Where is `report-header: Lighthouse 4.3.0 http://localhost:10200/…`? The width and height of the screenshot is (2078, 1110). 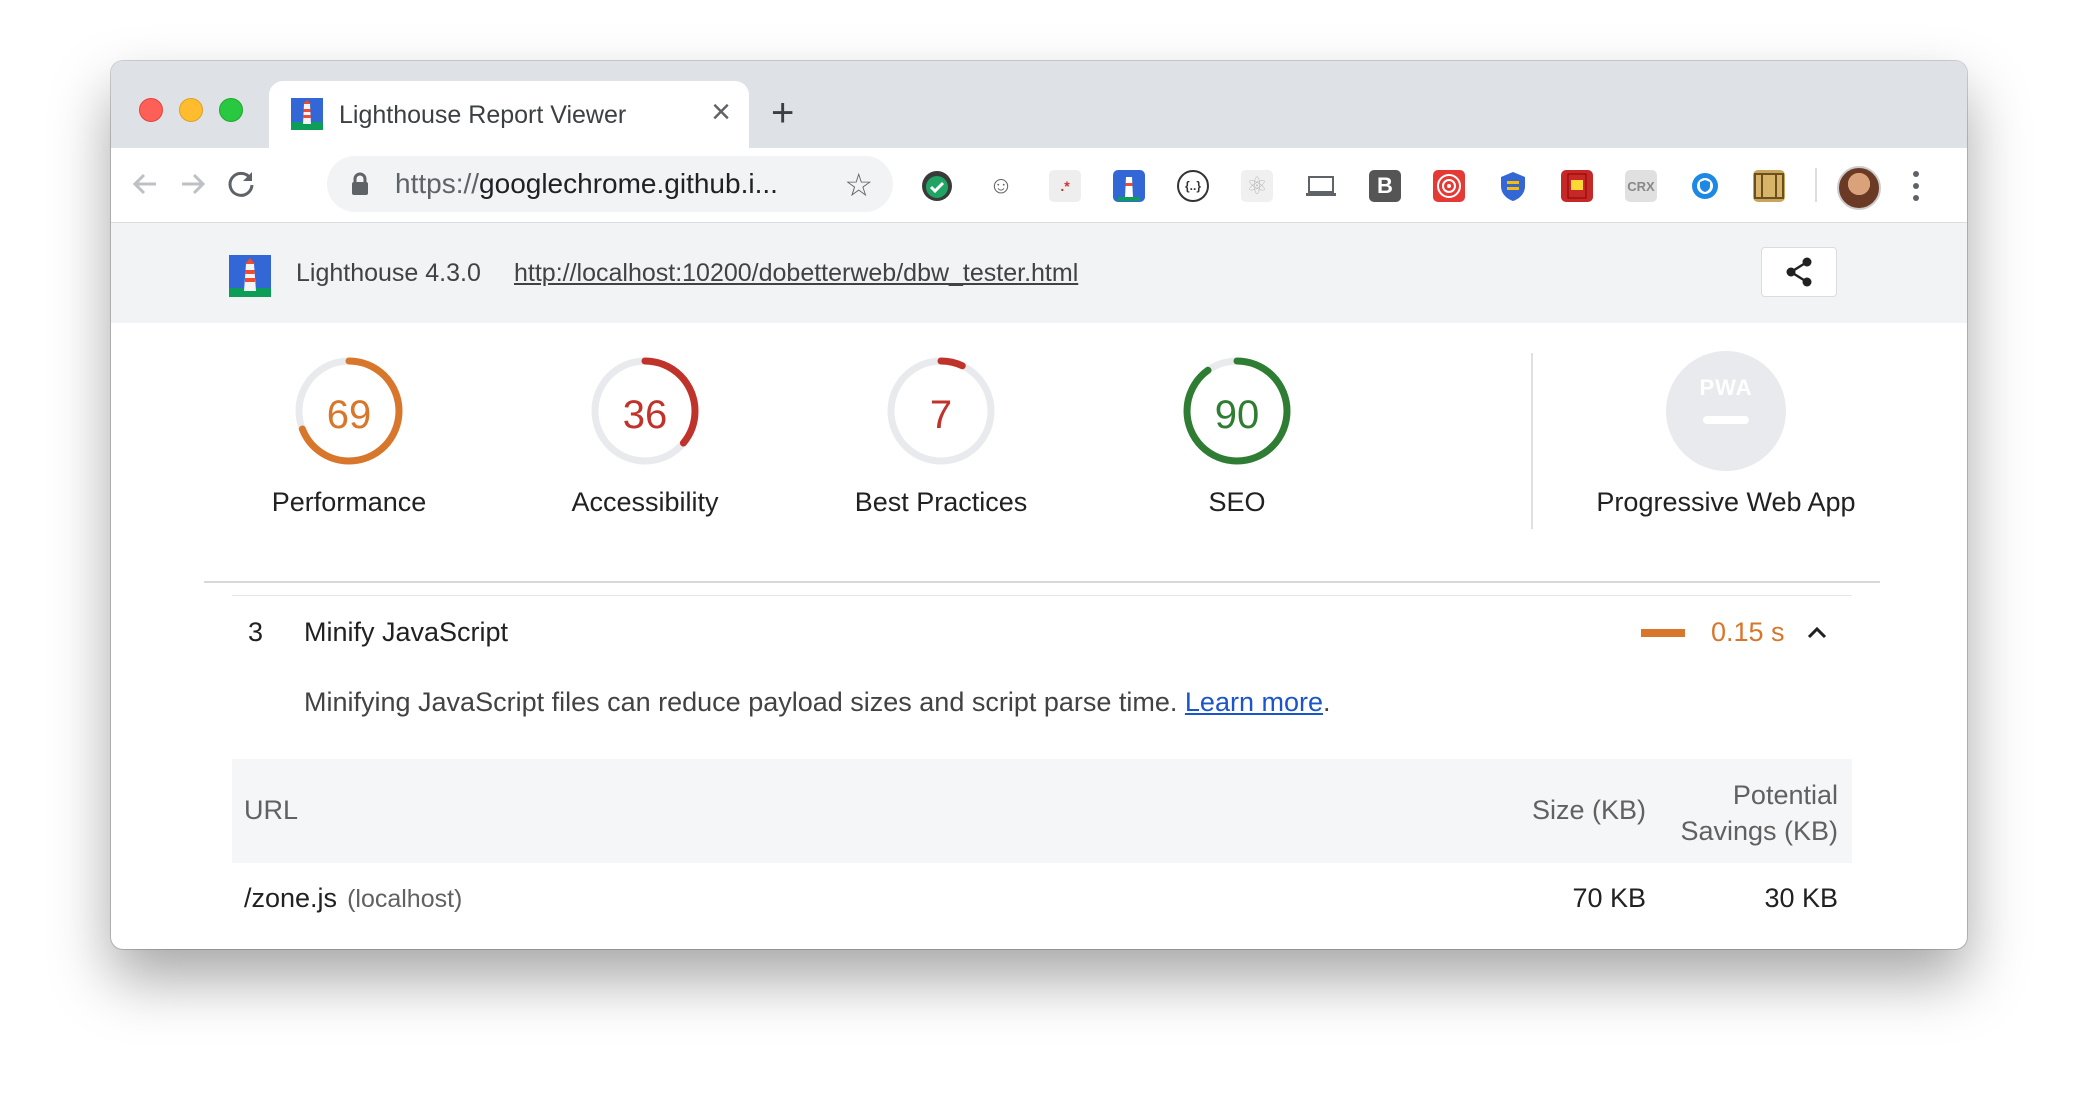
report-header: Lighthouse 4.3.0 http://localhost:10200/… is located at coordinates (1039, 273).